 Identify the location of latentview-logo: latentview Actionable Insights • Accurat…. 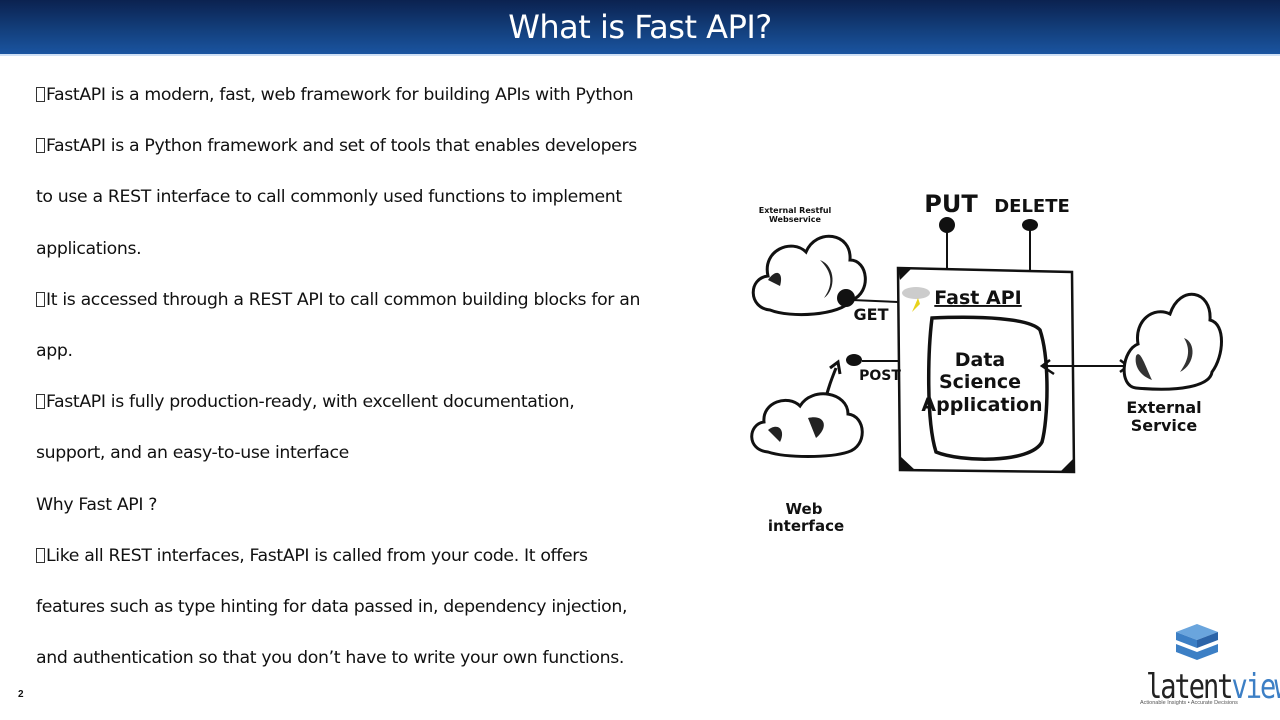
(1210, 667).